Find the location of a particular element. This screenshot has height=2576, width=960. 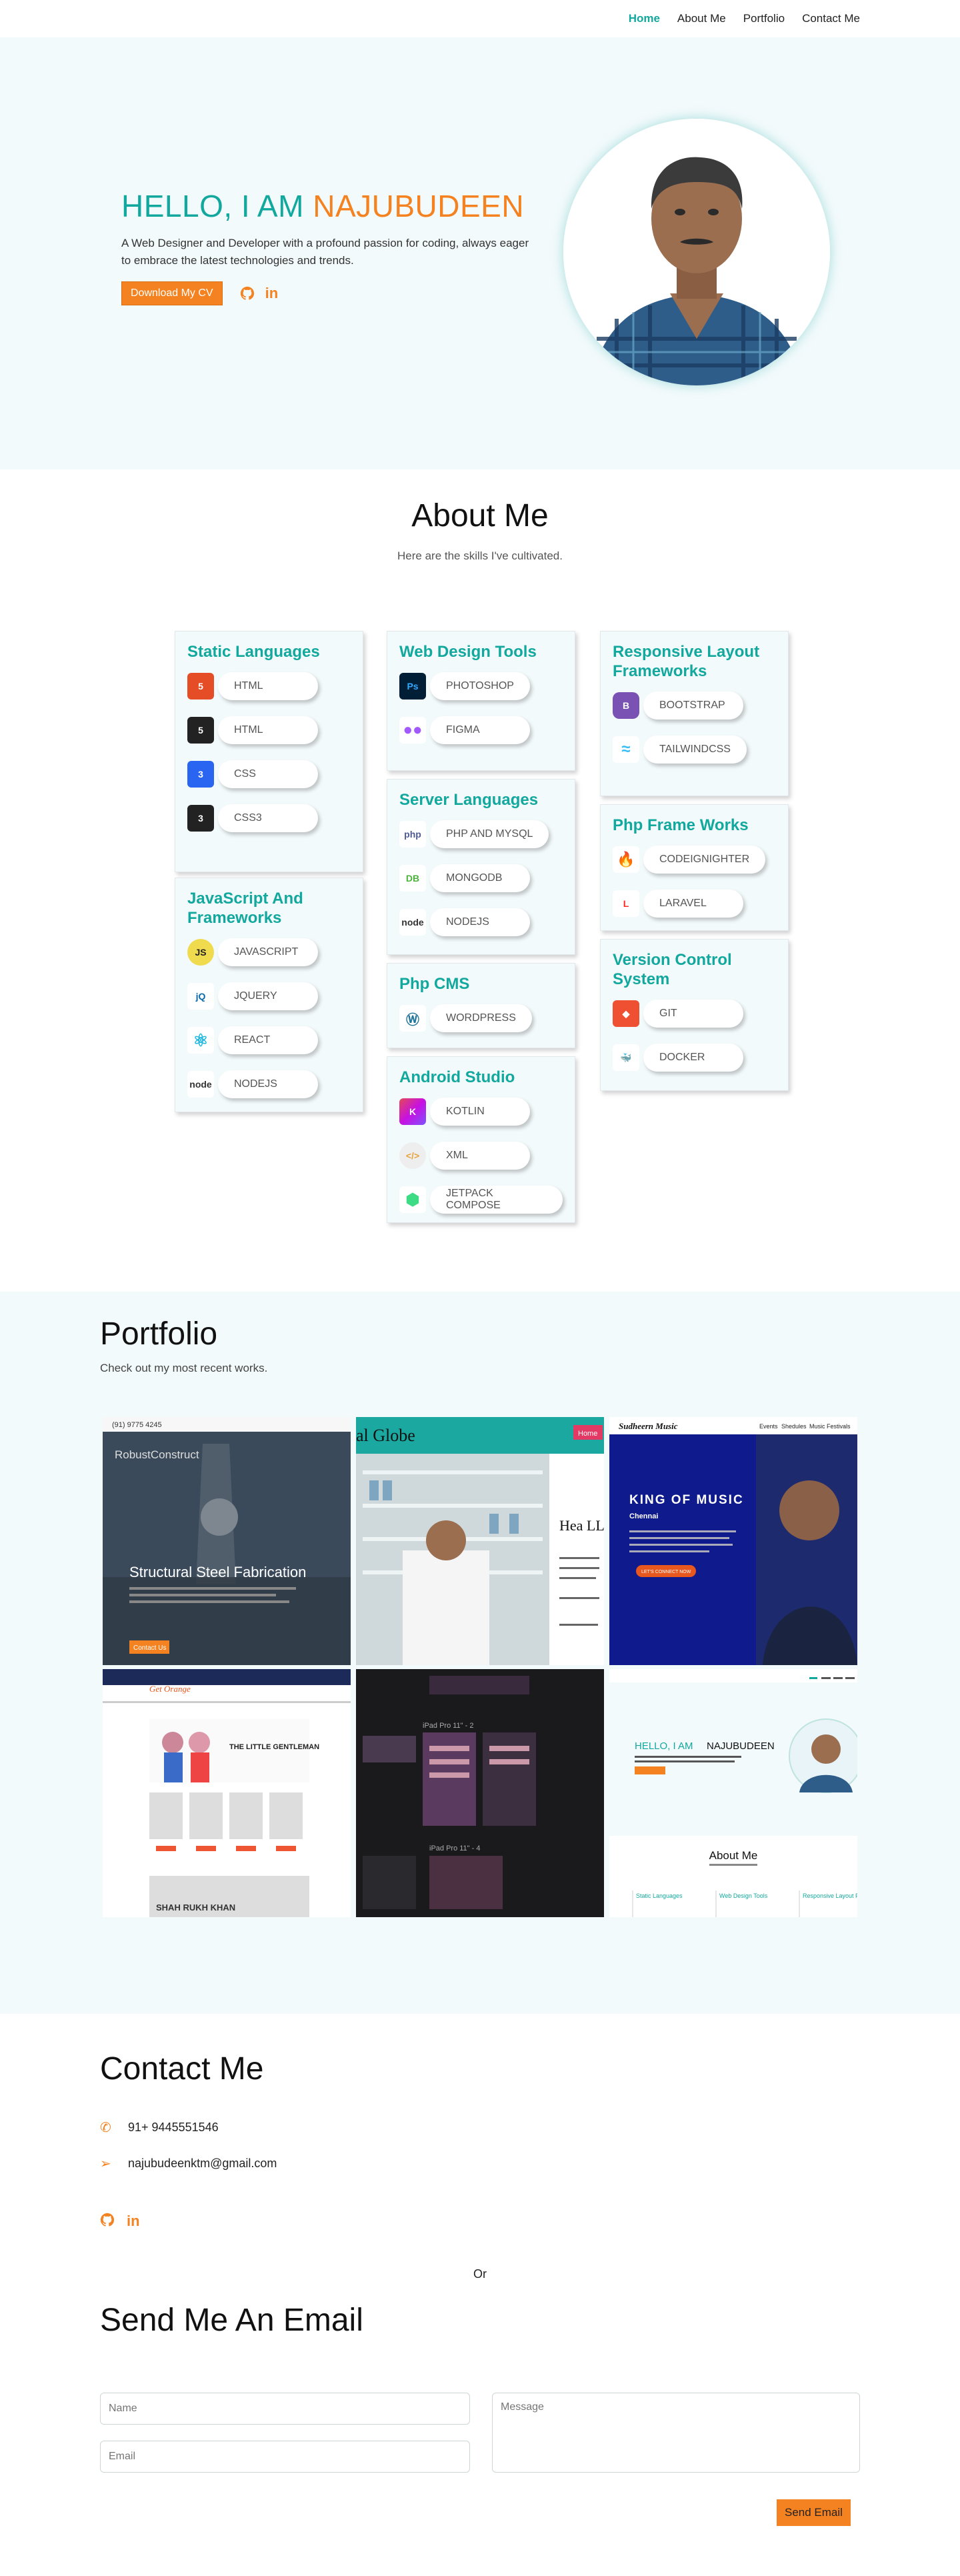

tile-menu: Shedules is located at coordinates (794, 1426).